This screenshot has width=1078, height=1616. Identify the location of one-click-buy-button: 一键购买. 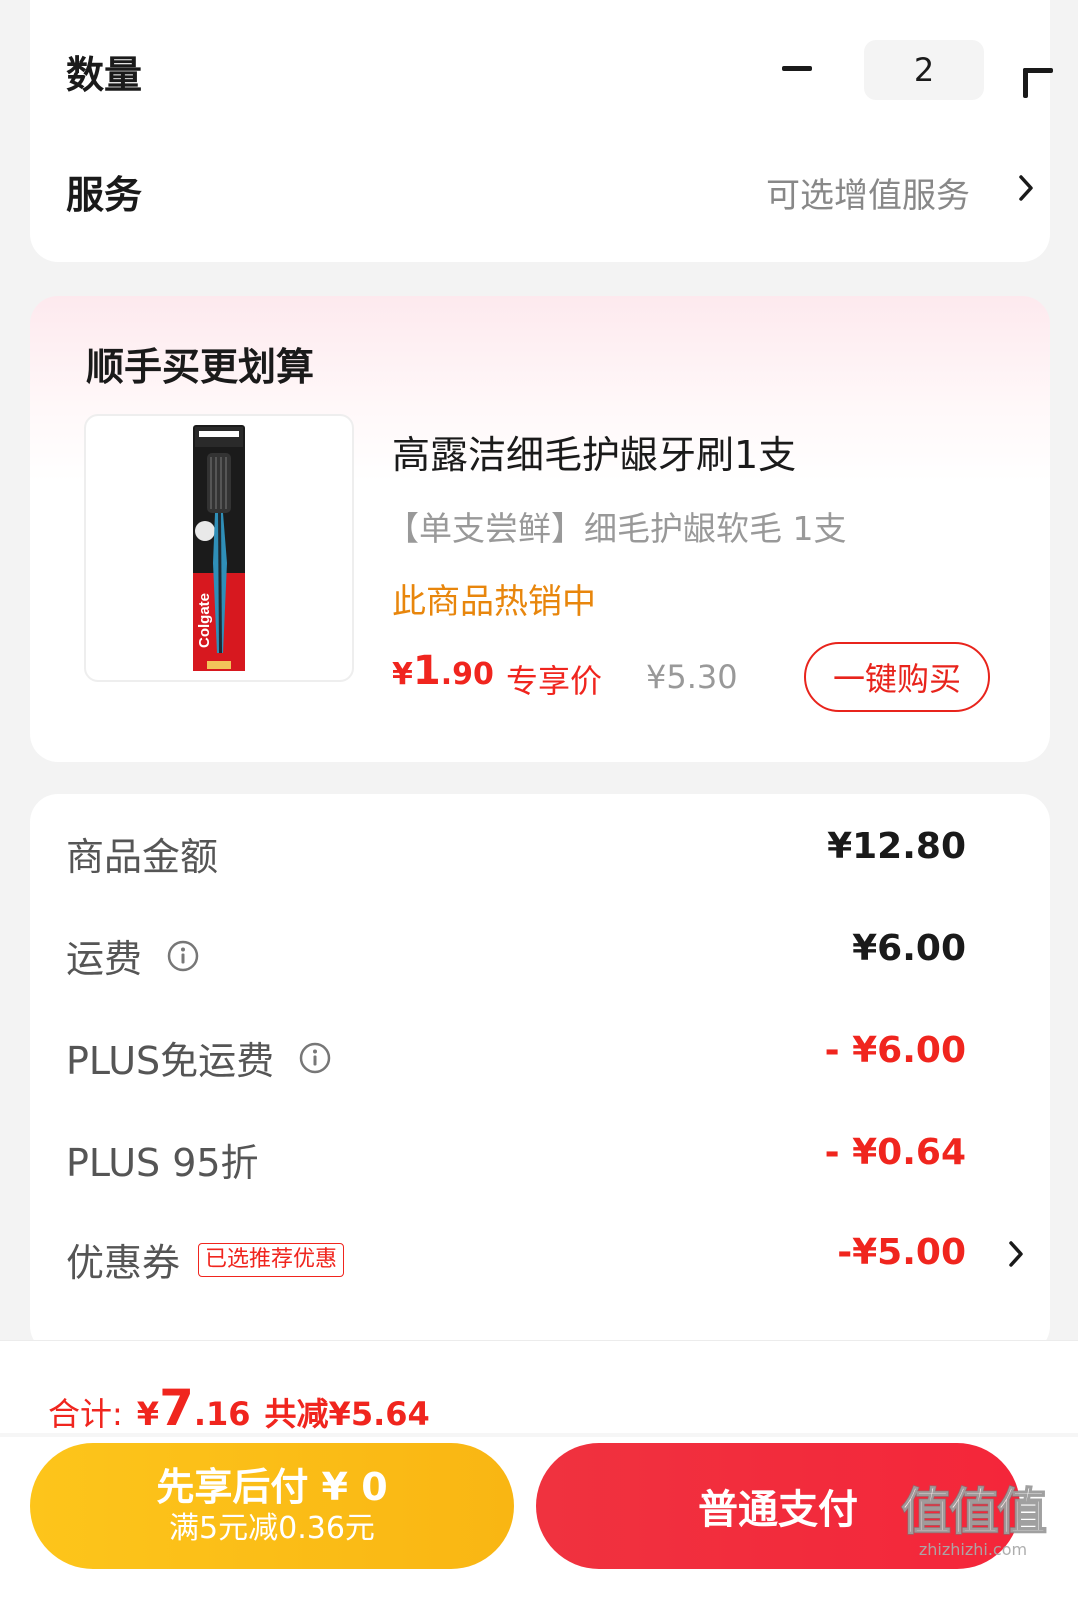
(897, 677).